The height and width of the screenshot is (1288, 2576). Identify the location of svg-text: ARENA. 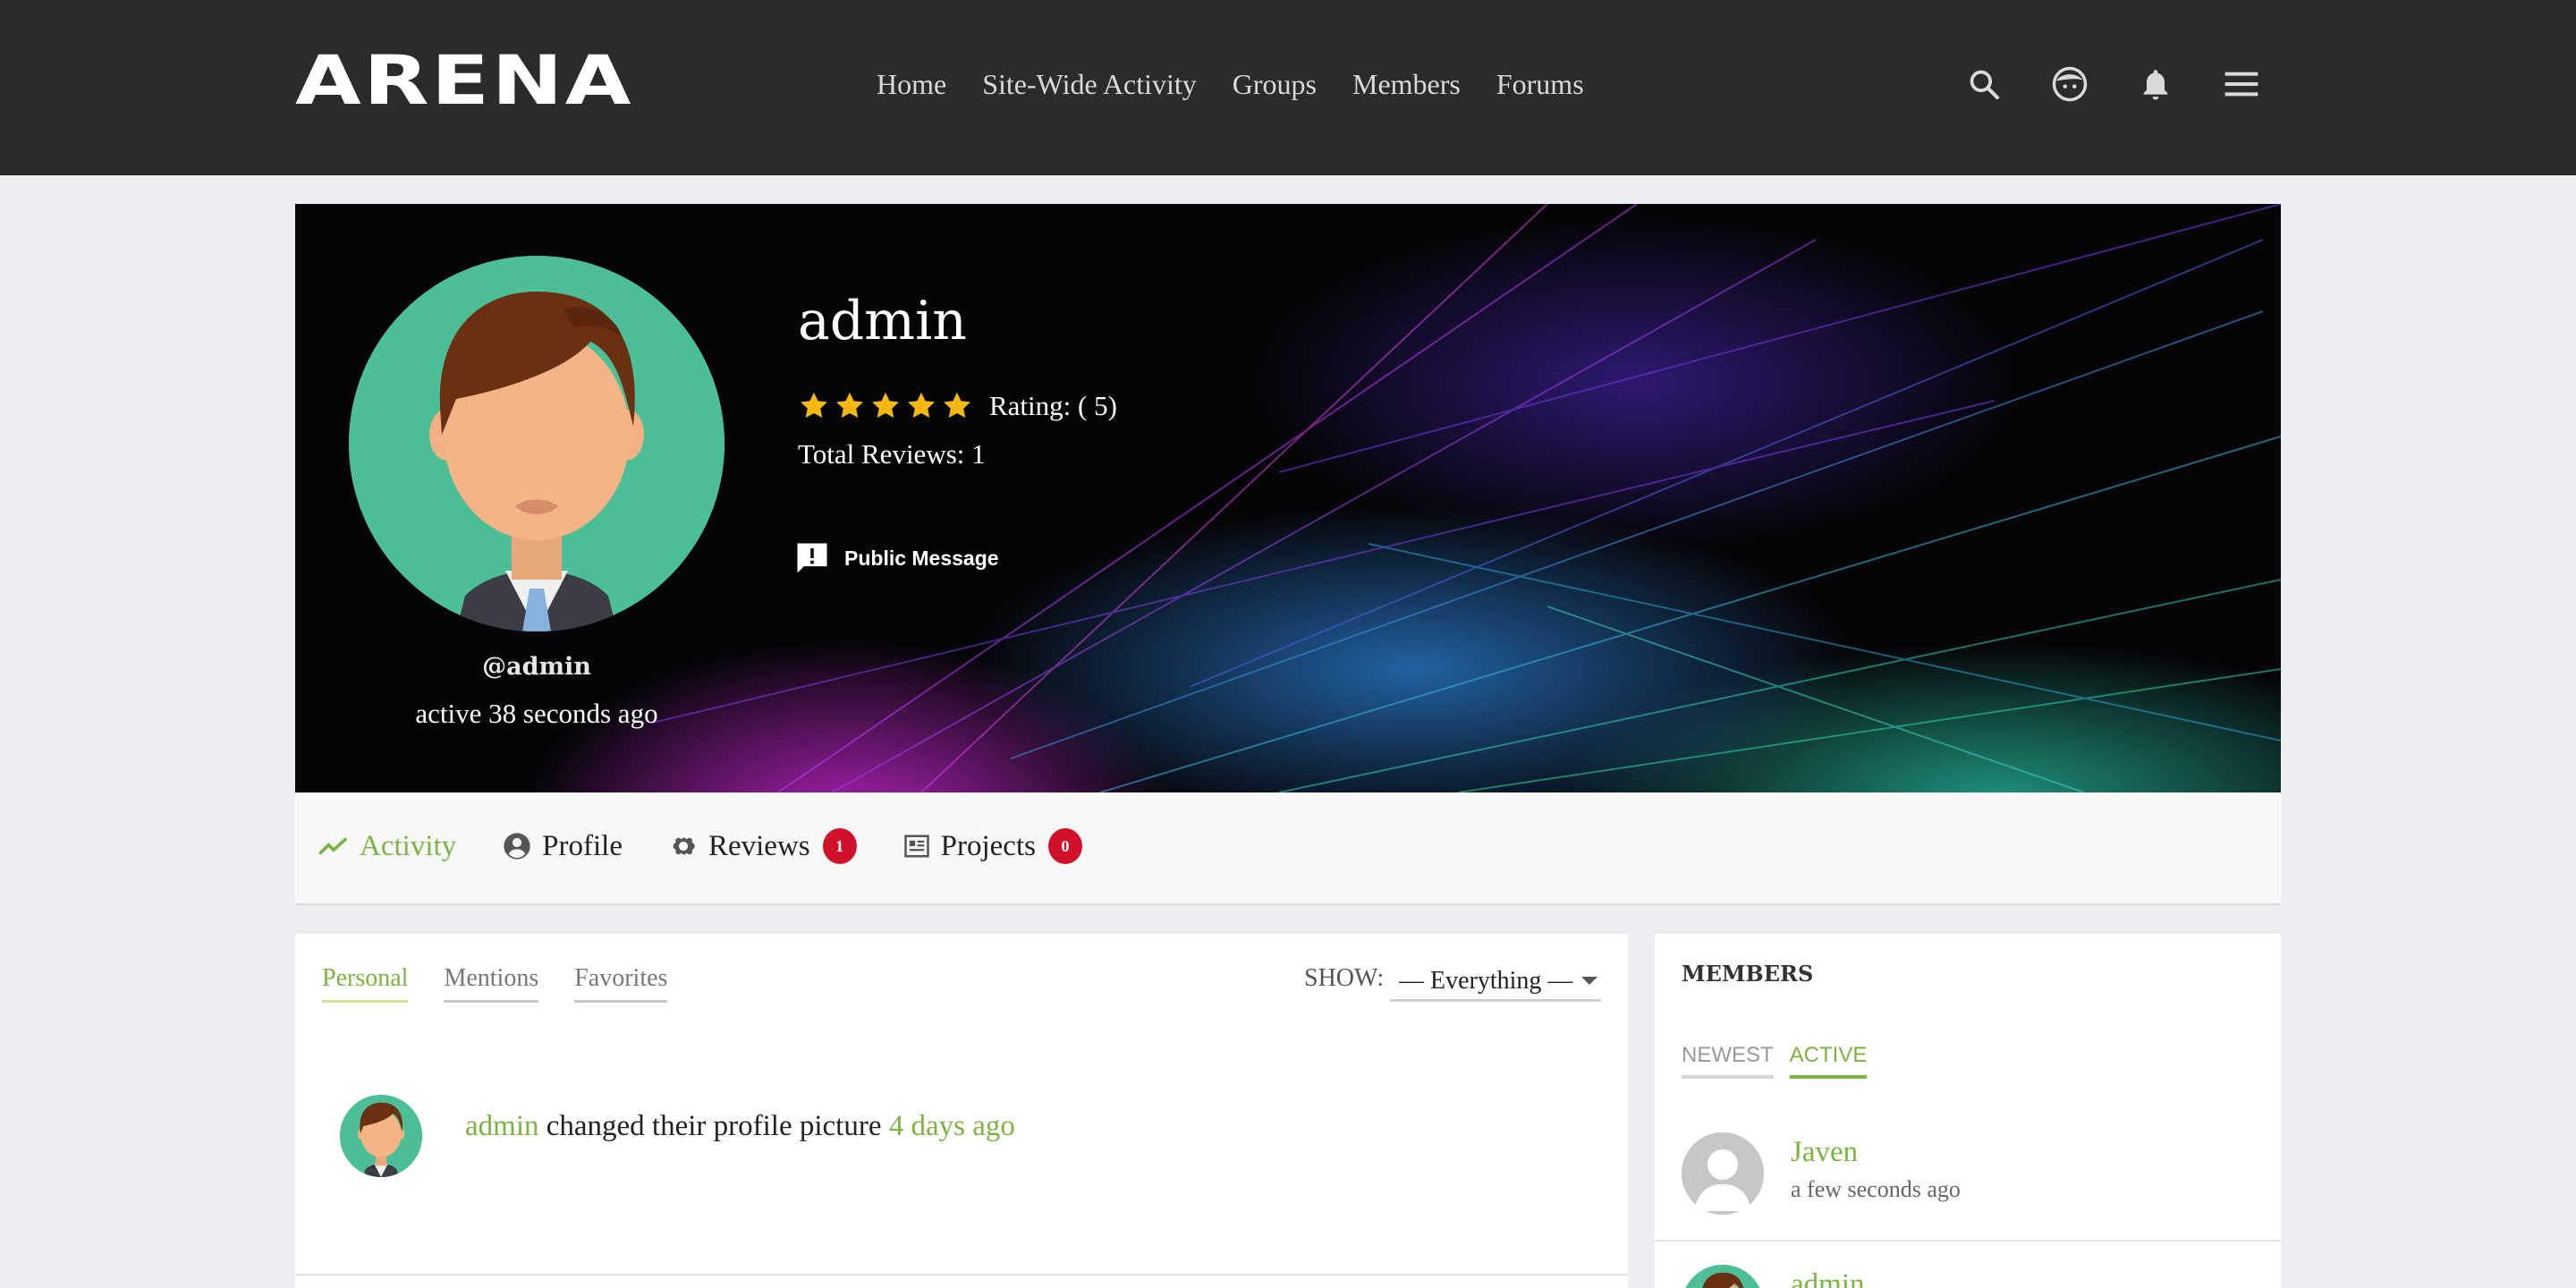
(464, 79).